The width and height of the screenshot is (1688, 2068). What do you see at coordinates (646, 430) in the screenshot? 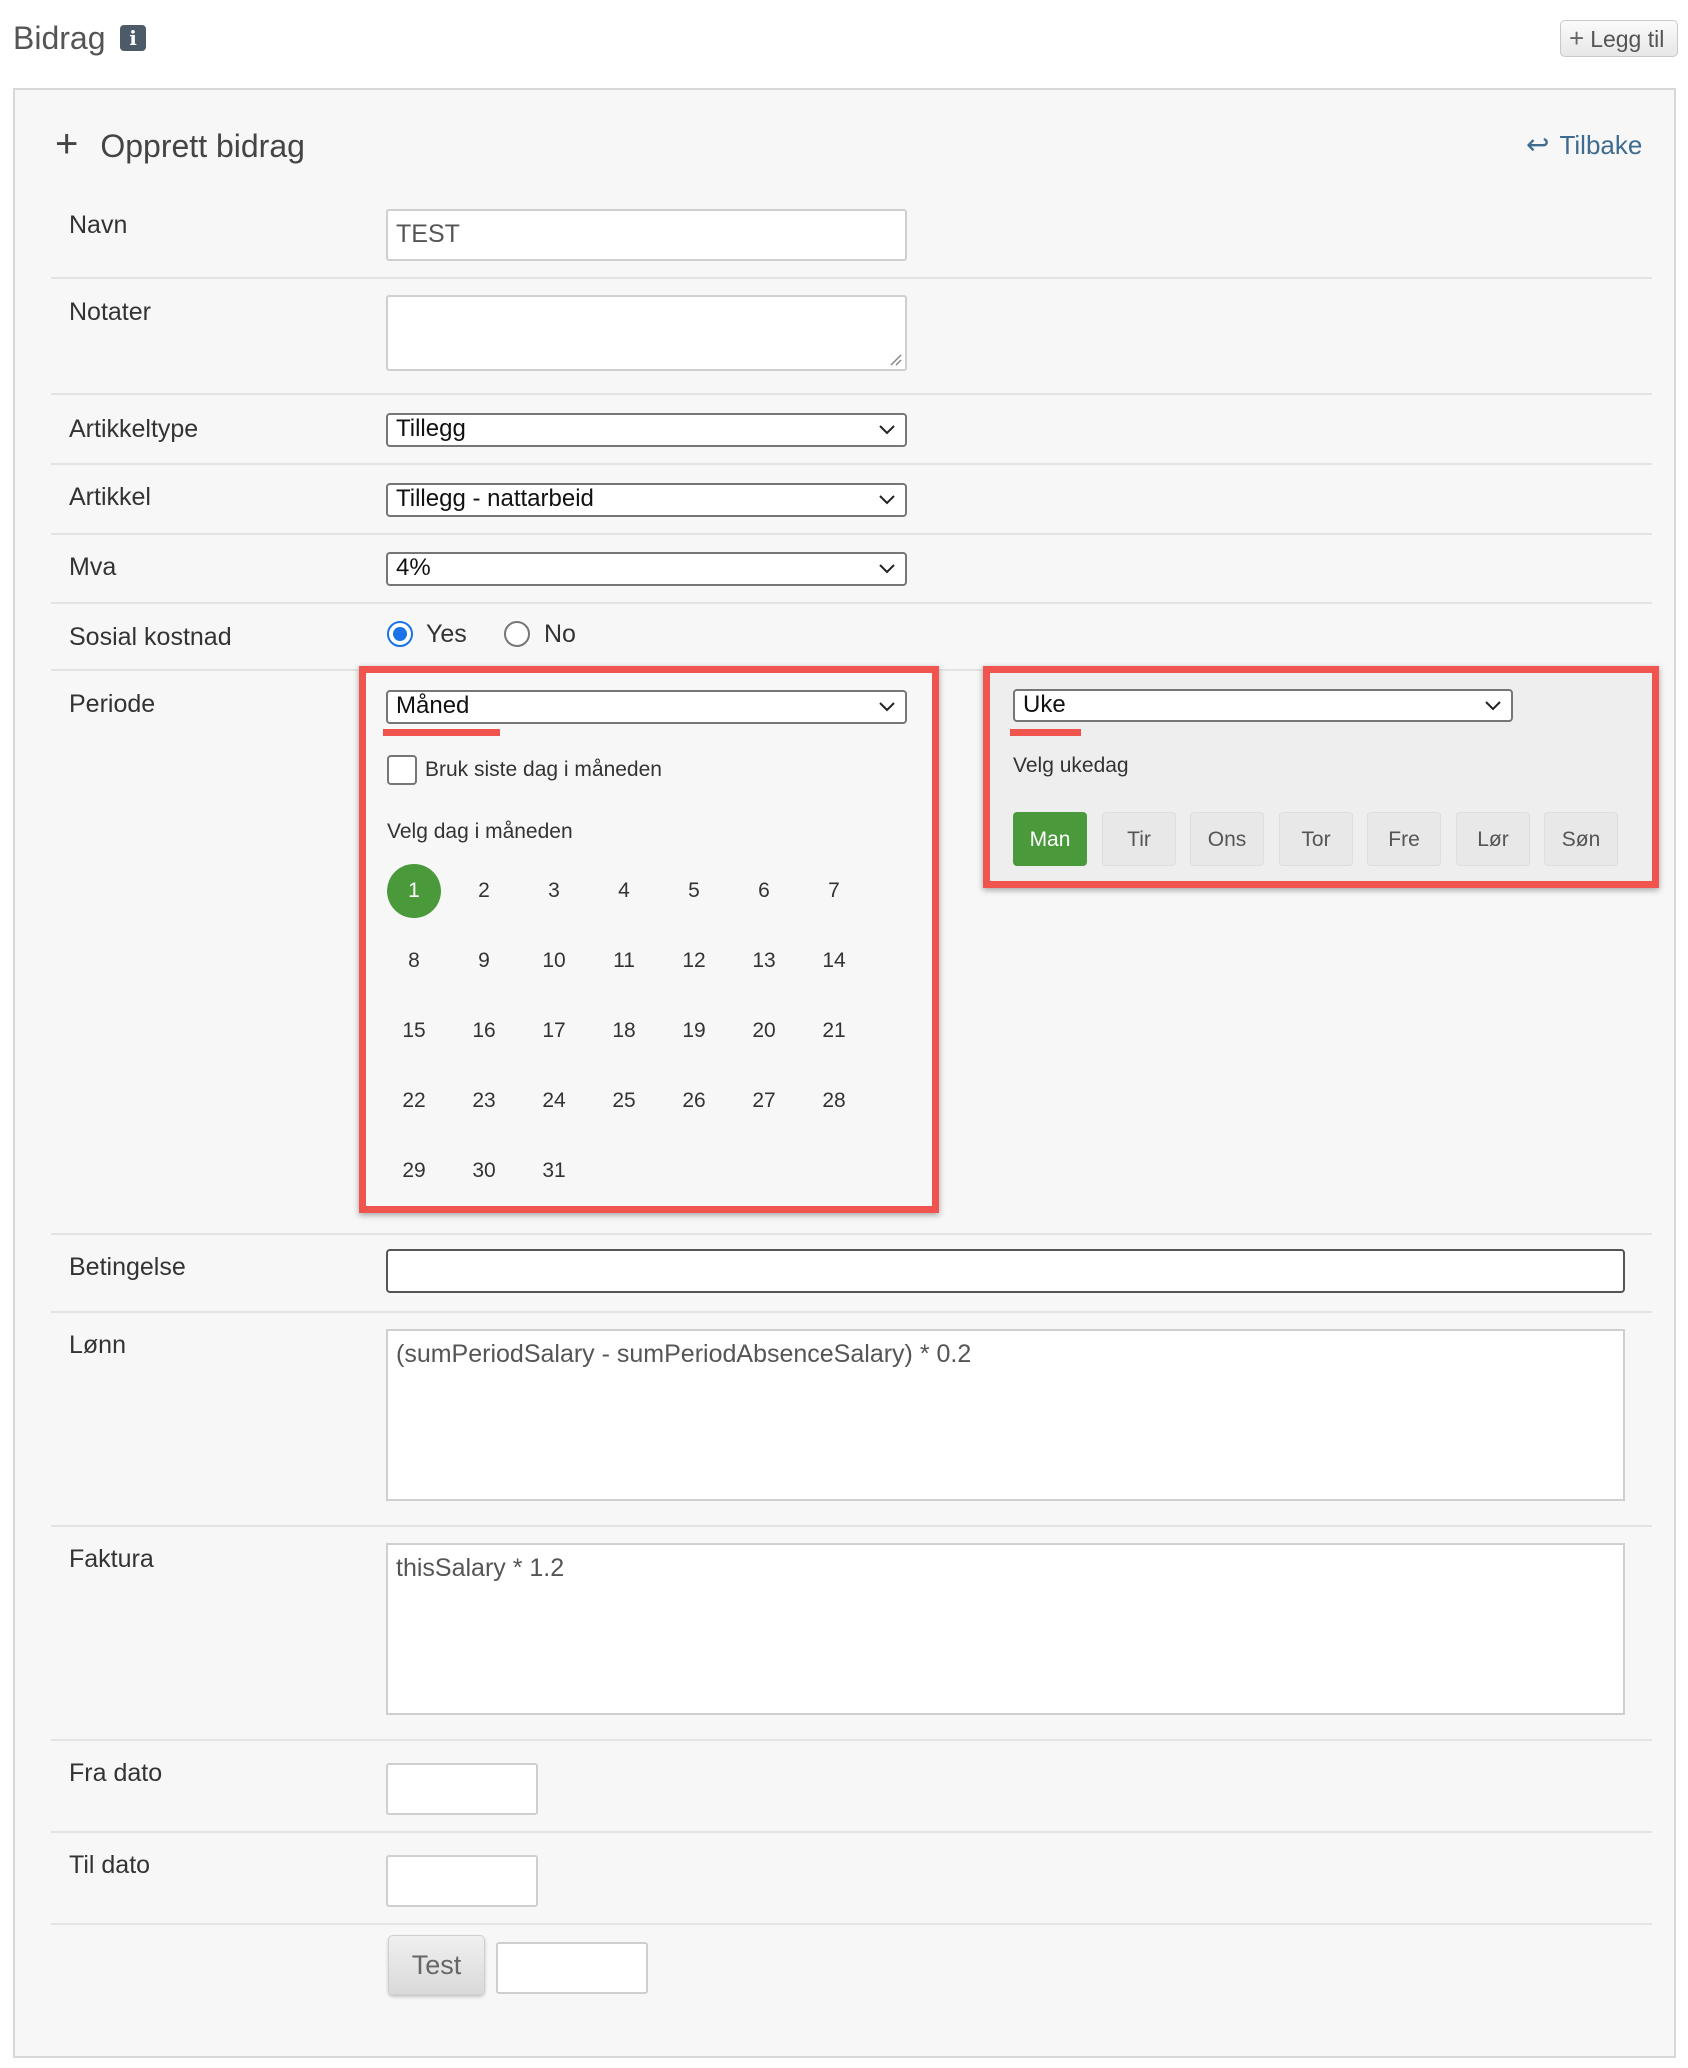
I see `artikkeltype-select: Tillegg` at bounding box center [646, 430].